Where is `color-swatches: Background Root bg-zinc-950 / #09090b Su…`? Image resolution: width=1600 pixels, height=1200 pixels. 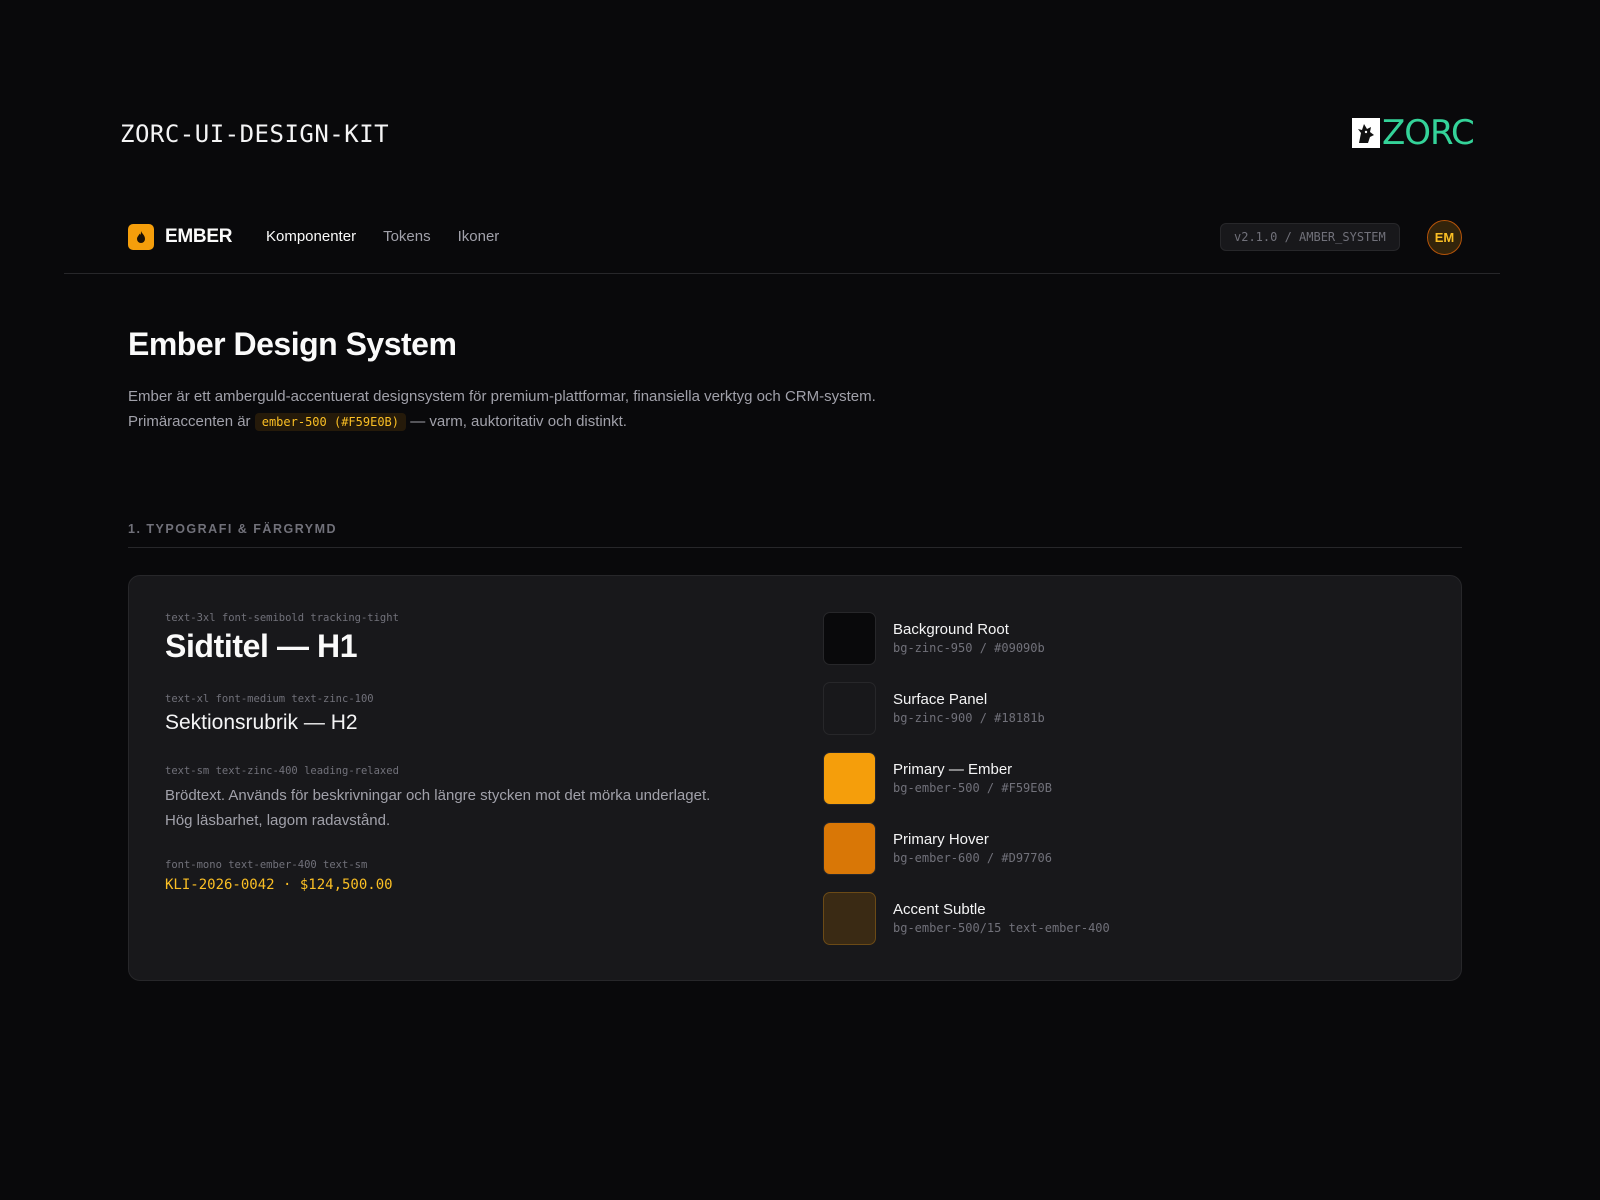 color-swatches: Background Root bg-zinc-950 / #09090b Su… is located at coordinates (1123, 786).